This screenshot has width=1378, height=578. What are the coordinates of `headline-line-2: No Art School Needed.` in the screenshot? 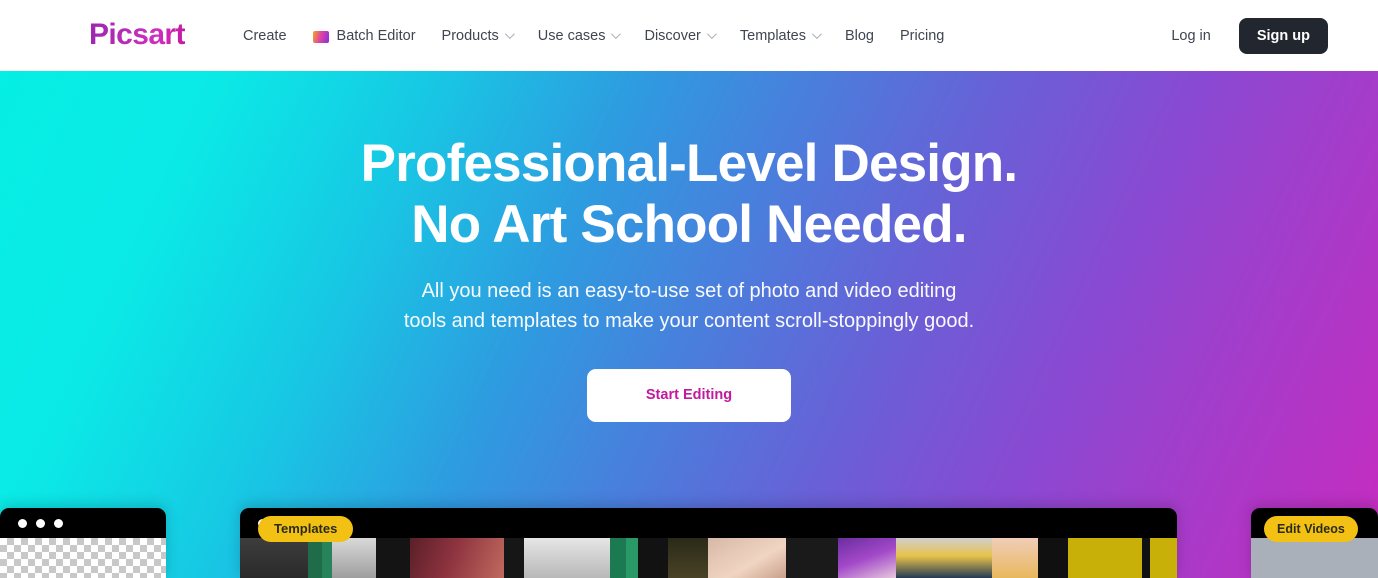 It's located at (689, 224).